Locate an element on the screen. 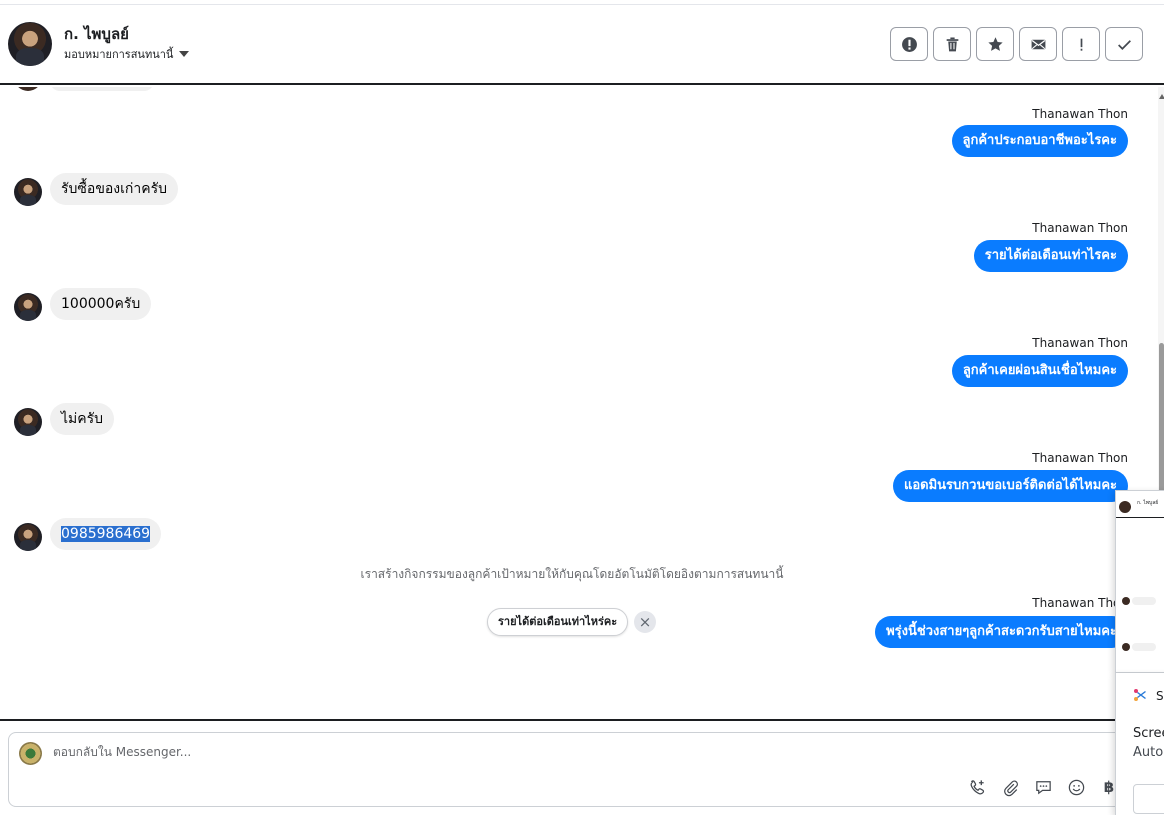  header-actions is located at coordinates (1016, 44).